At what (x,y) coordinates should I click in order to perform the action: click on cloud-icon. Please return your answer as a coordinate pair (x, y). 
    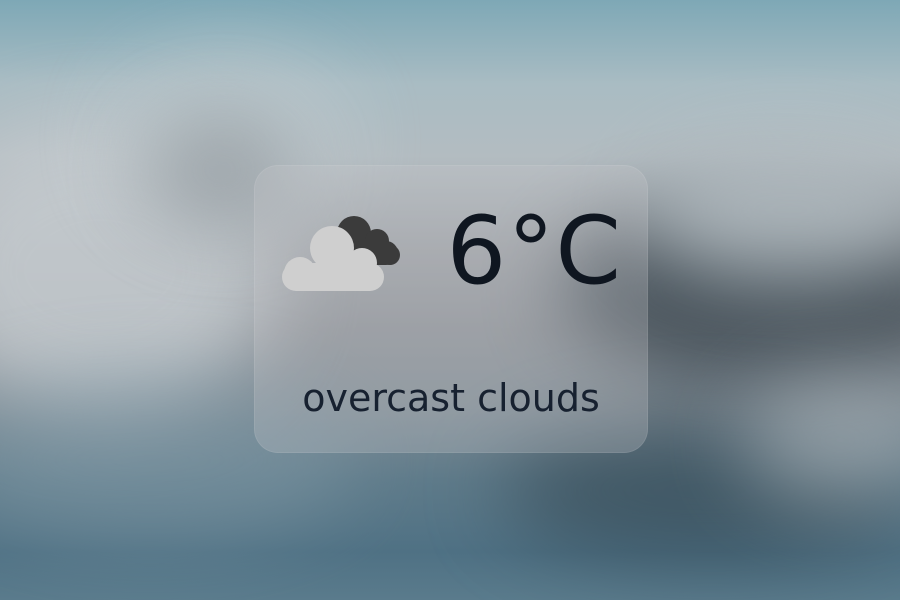
    Looking at the image, I should click on (343, 256).